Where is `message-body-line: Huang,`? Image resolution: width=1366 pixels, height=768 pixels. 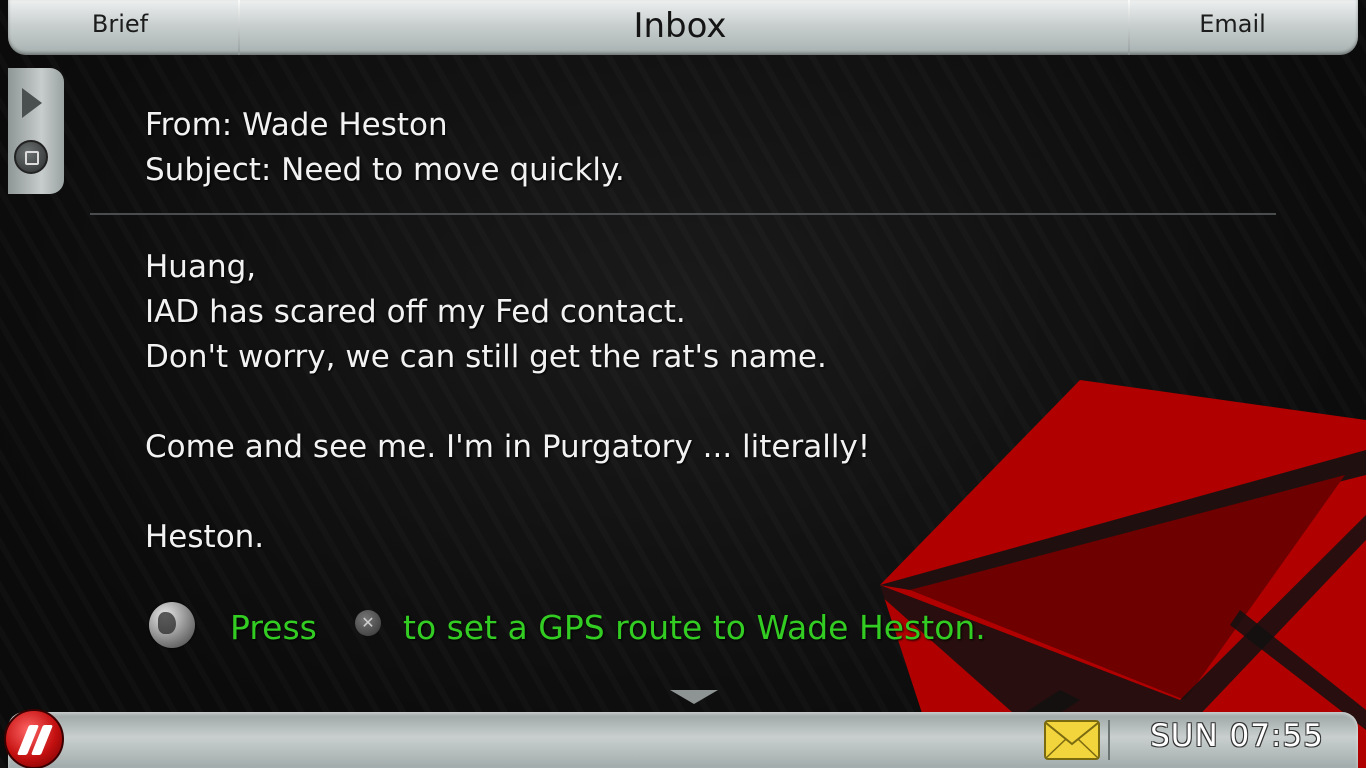
message-body-line: Huang, is located at coordinates (201, 267).